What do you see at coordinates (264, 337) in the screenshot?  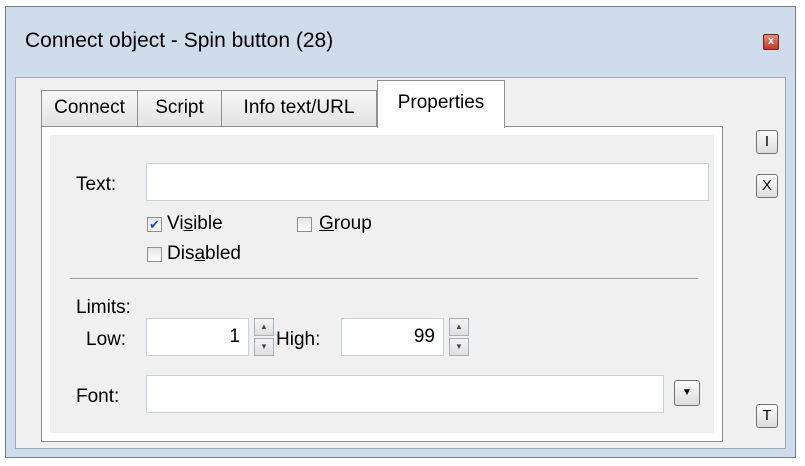 I see `low-spinner: ▲ ▼` at bounding box center [264, 337].